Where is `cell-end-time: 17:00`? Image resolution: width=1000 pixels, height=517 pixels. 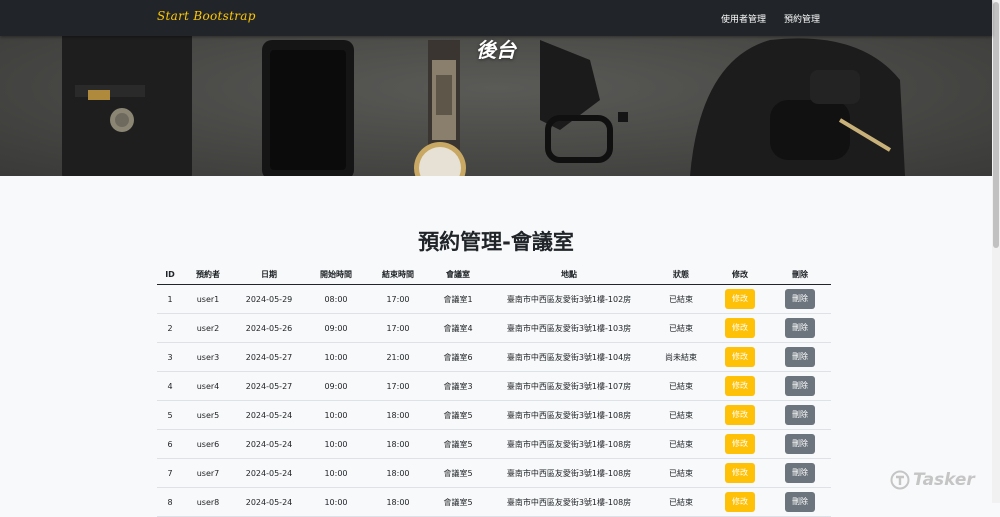 cell-end-time: 17:00 is located at coordinates (398, 299).